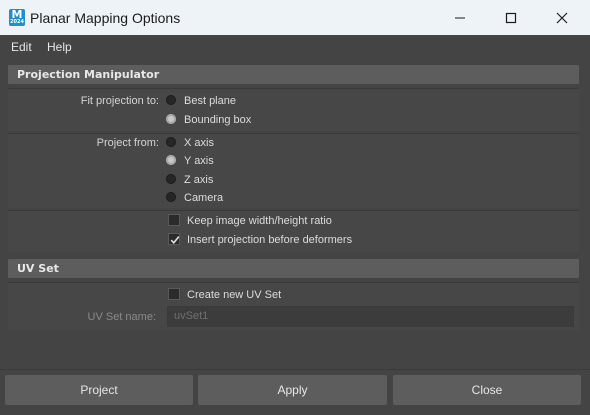  Describe the element at coordinates (295, 46) in the screenshot. I see `menu-bar: Edit Help` at that location.